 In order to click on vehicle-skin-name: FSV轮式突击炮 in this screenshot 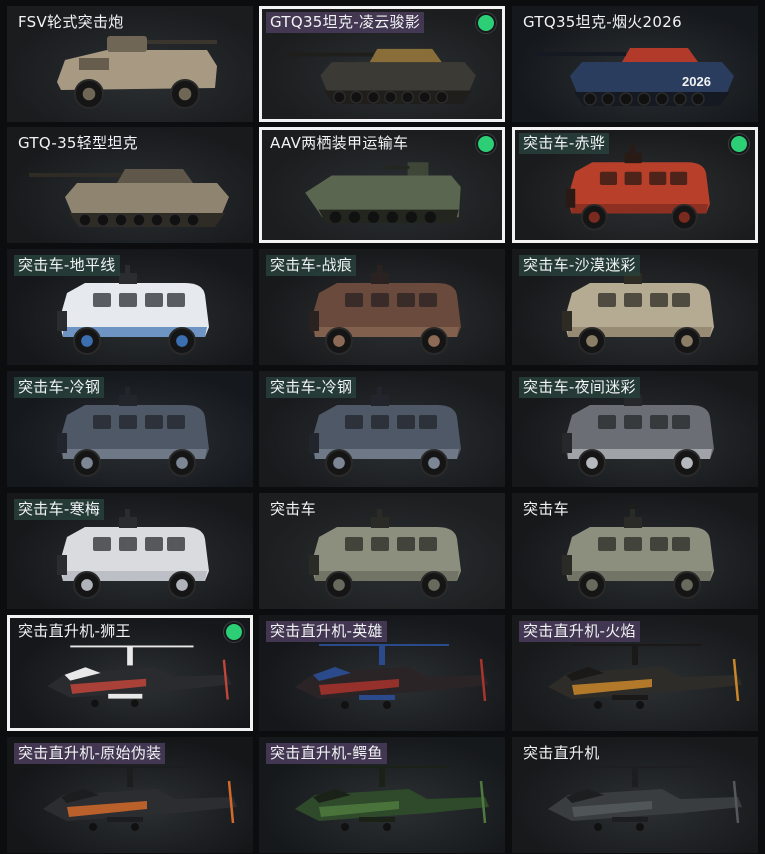, I will do `click(71, 22)`.